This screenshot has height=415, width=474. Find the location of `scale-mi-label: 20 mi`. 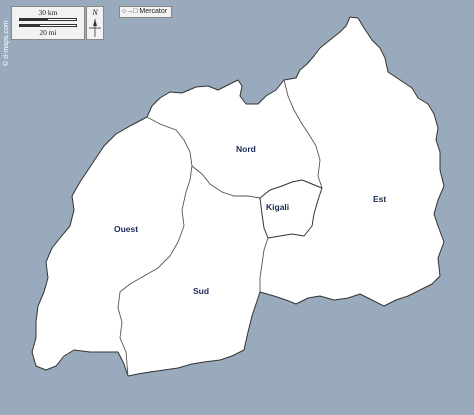

scale-mi-label: 20 mi is located at coordinates (48, 32).